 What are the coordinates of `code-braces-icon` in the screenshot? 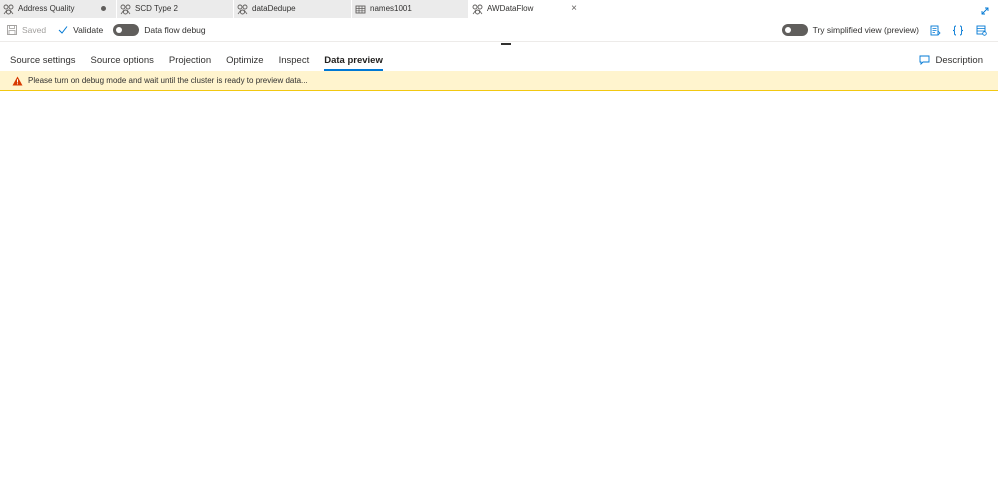 It's located at (958, 30).